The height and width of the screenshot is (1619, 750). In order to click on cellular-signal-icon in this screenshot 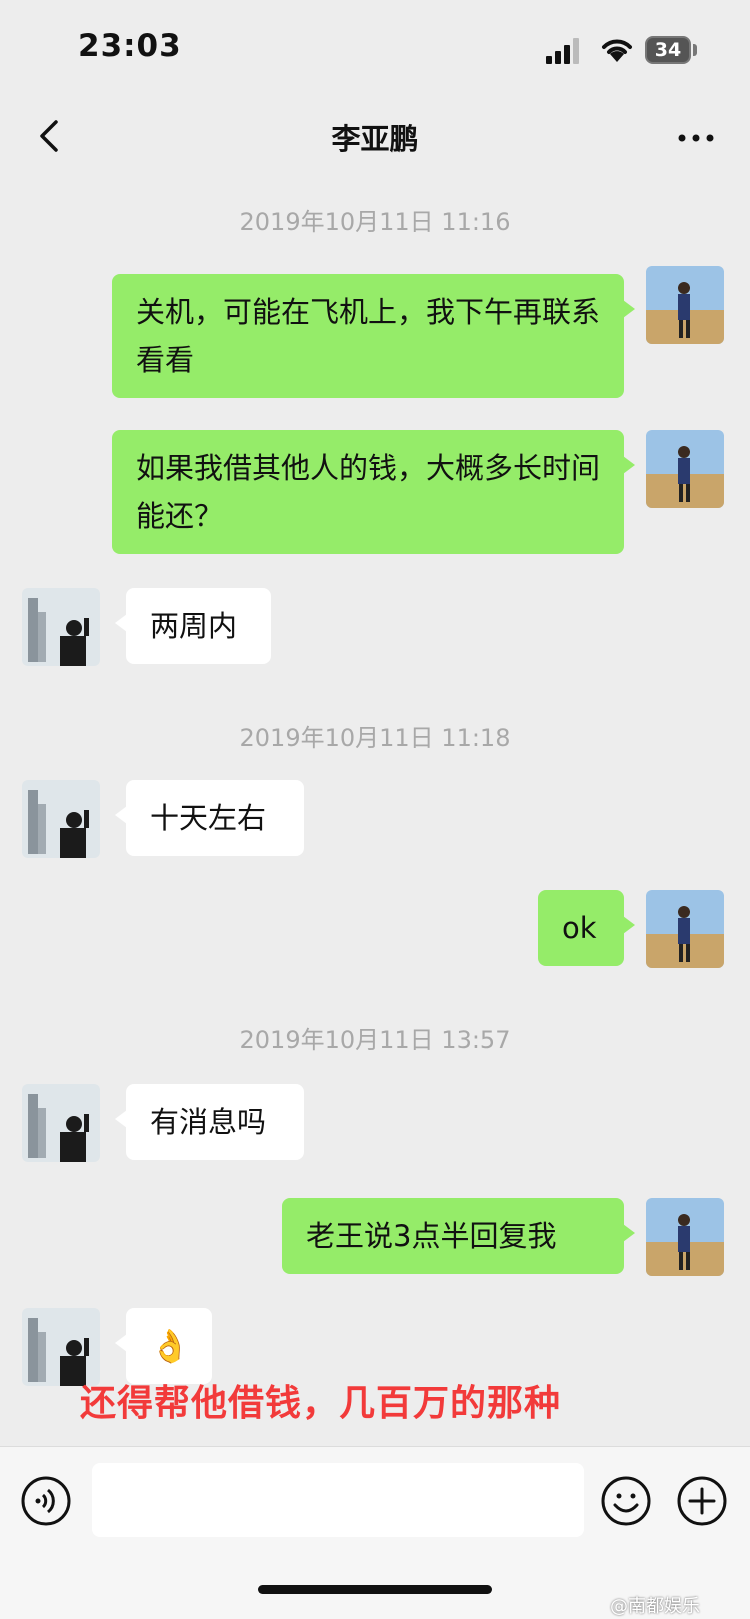, I will do `click(566, 51)`.